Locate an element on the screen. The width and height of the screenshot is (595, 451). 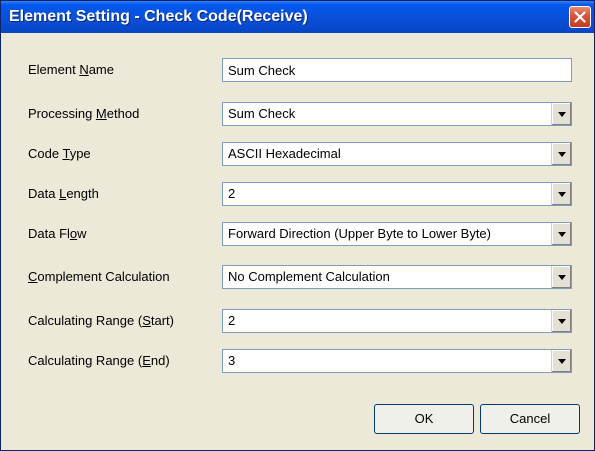
code-type-dropdown-button is located at coordinates (561, 154).